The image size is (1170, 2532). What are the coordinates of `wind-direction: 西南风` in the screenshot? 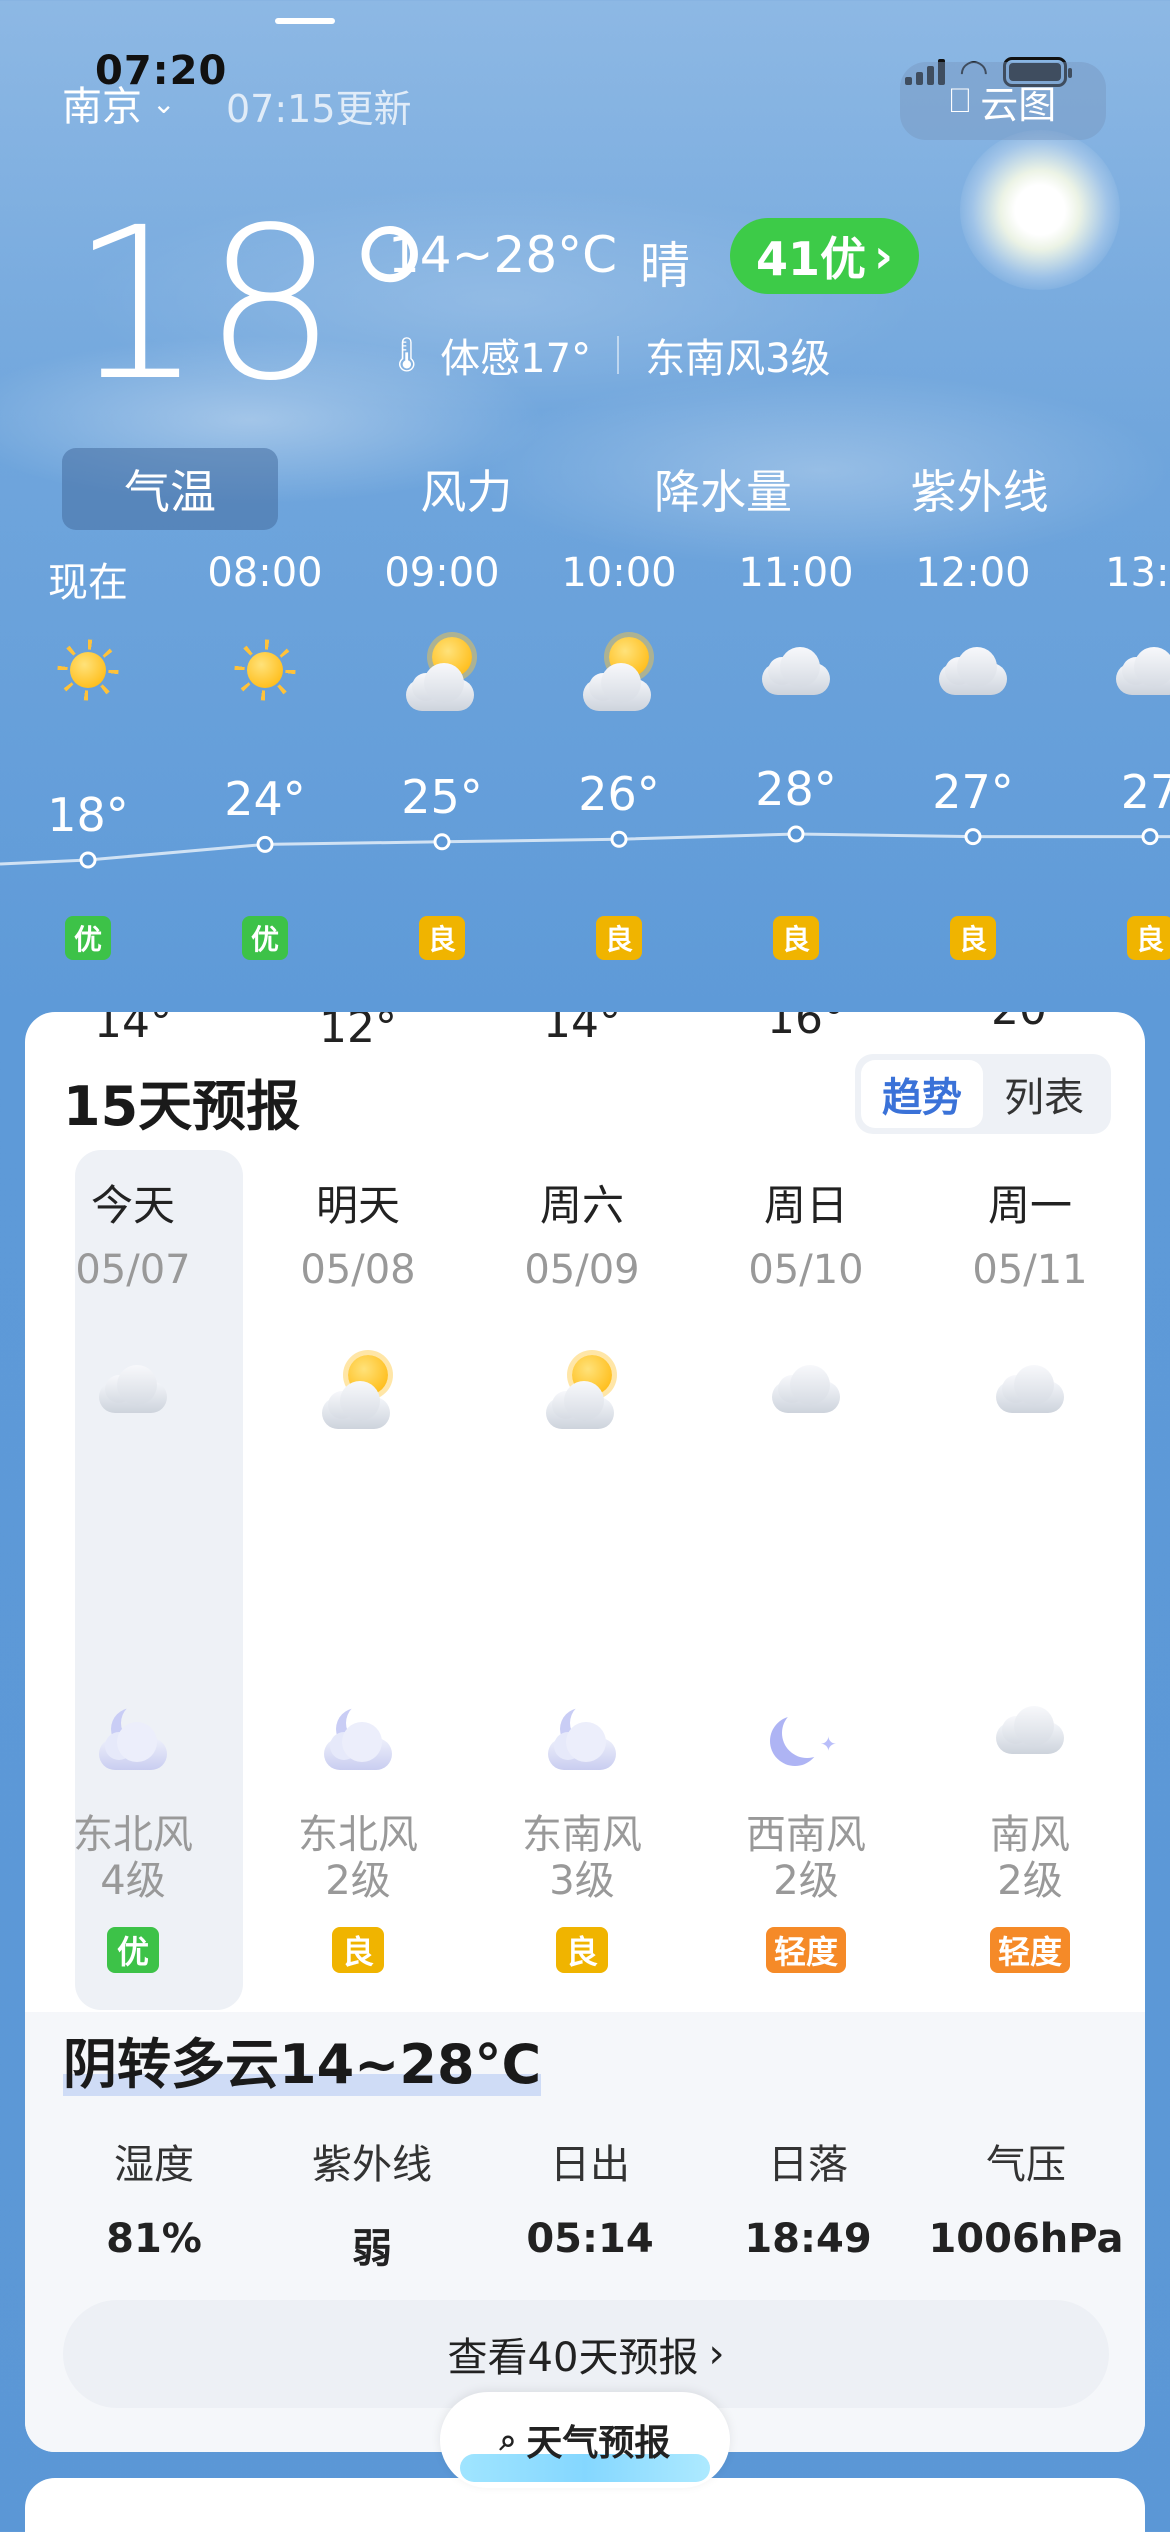 It's located at (806, 1835).